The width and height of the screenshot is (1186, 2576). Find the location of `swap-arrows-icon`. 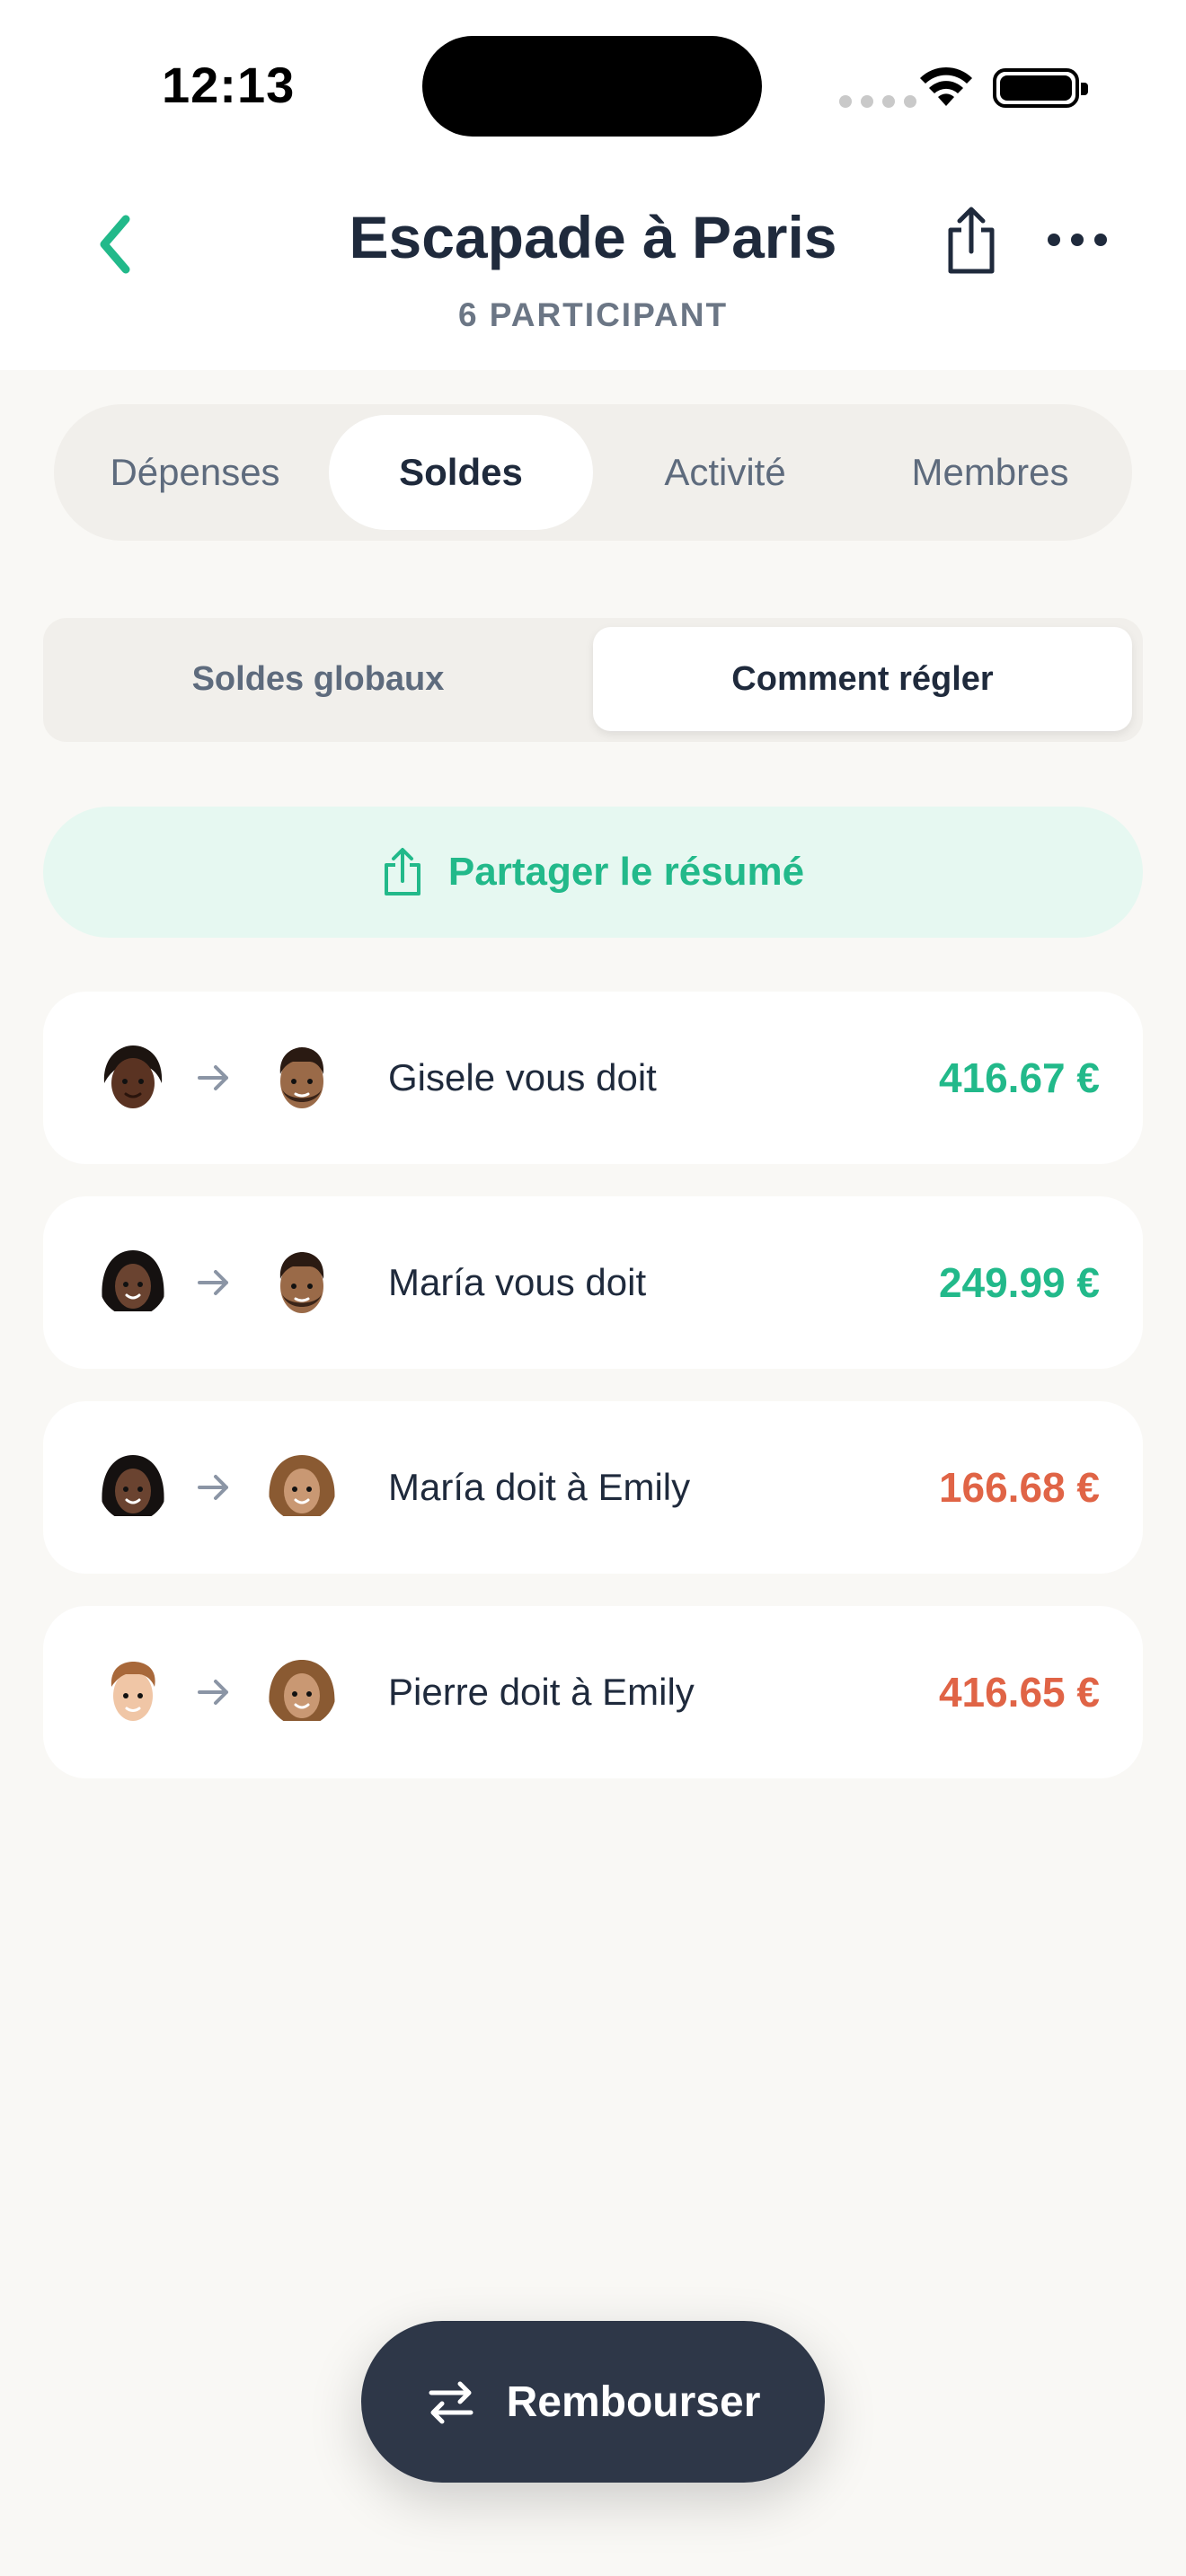

swap-arrows-icon is located at coordinates (451, 2402).